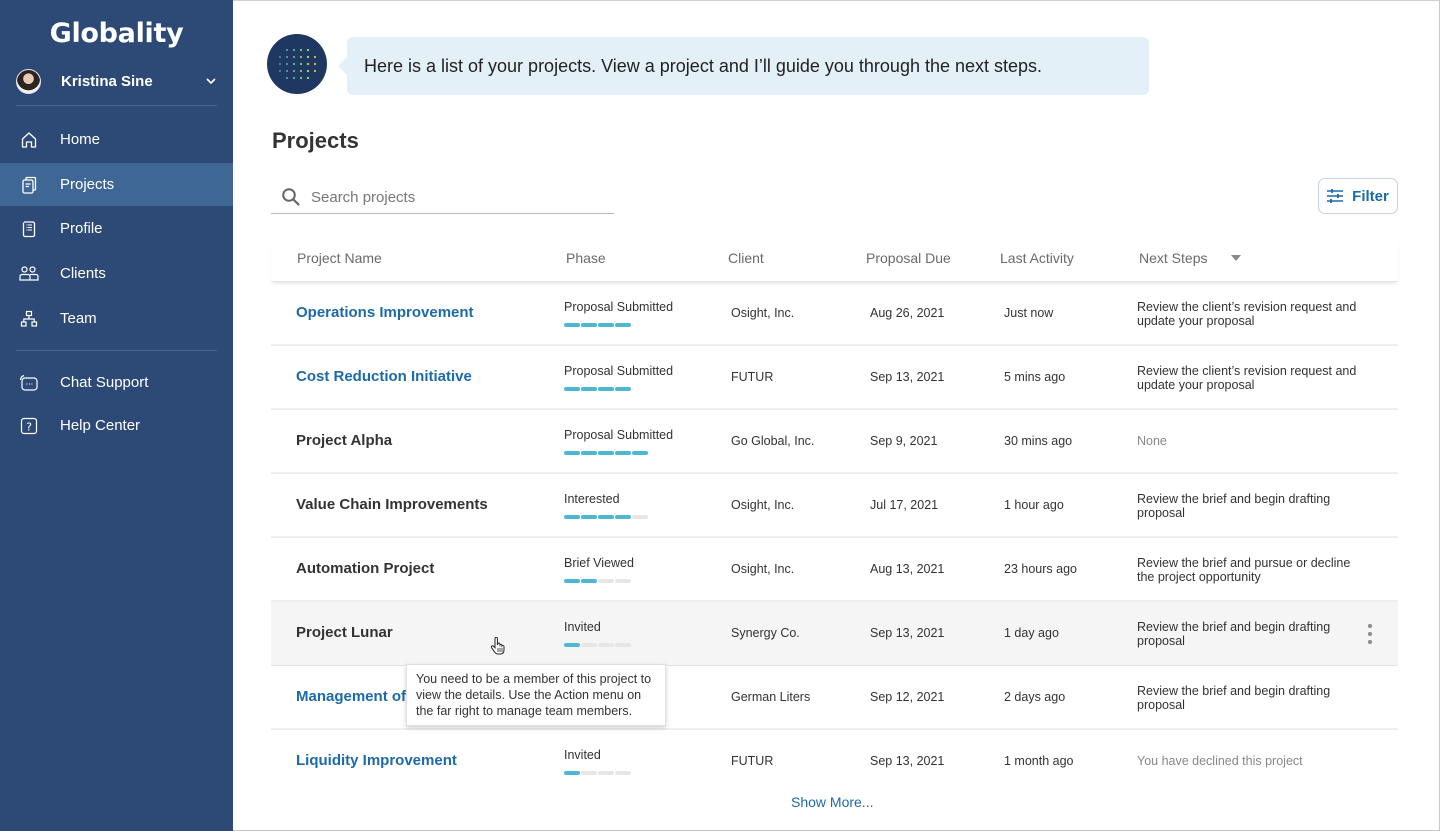  I want to click on team-icon, so click(29, 319).